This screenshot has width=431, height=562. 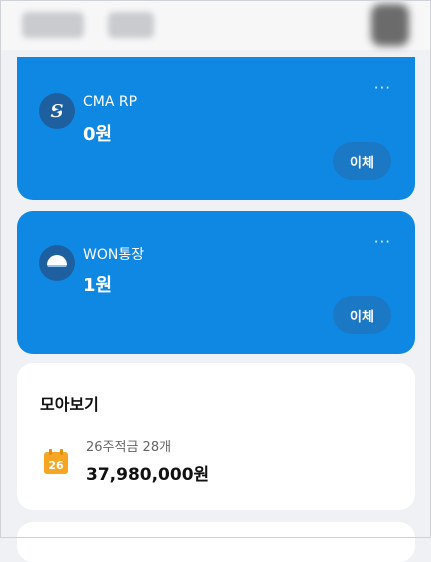 What do you see at coordinates (114, 255) in the screenshot?
I see `account-name: WON통장` at bounding box center [114, 255].